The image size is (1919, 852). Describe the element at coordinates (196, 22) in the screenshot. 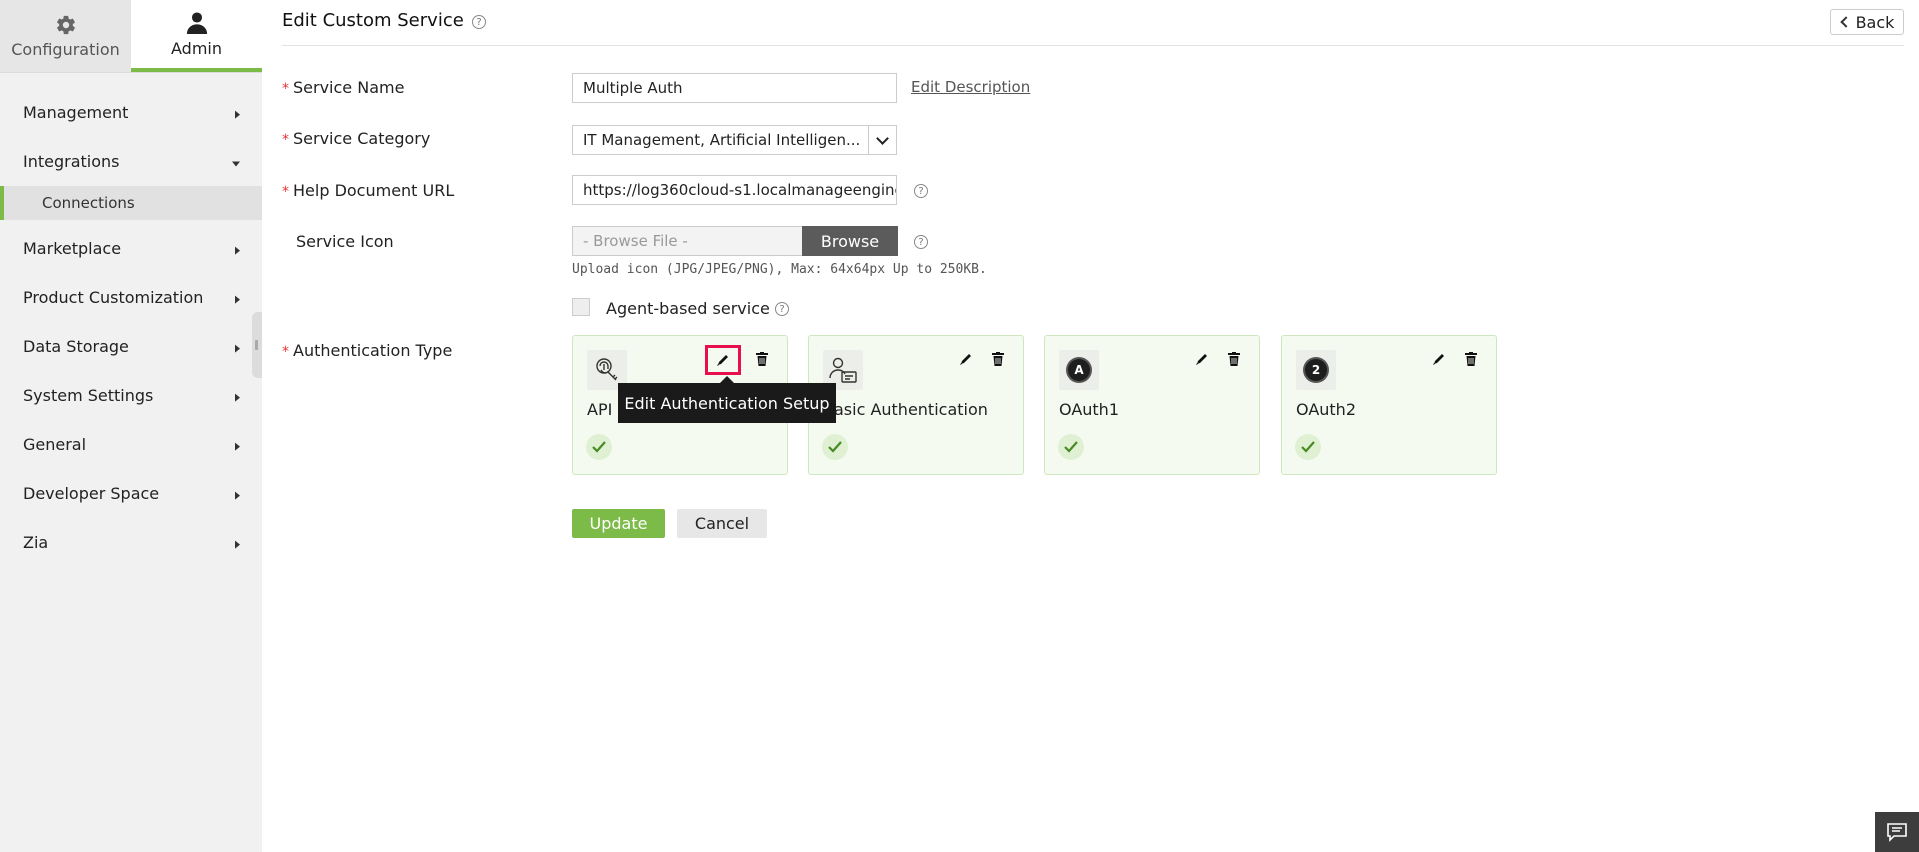

I see `user-icon` at that location.